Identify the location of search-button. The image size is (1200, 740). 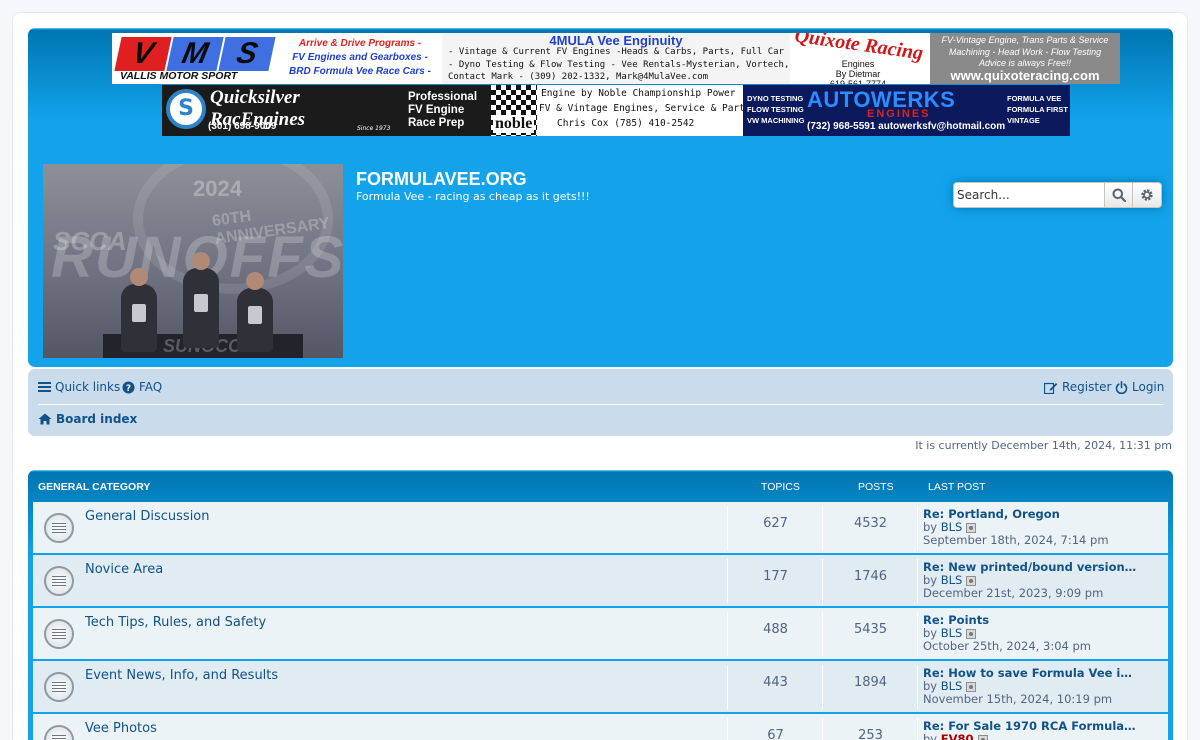
(1118, 195).